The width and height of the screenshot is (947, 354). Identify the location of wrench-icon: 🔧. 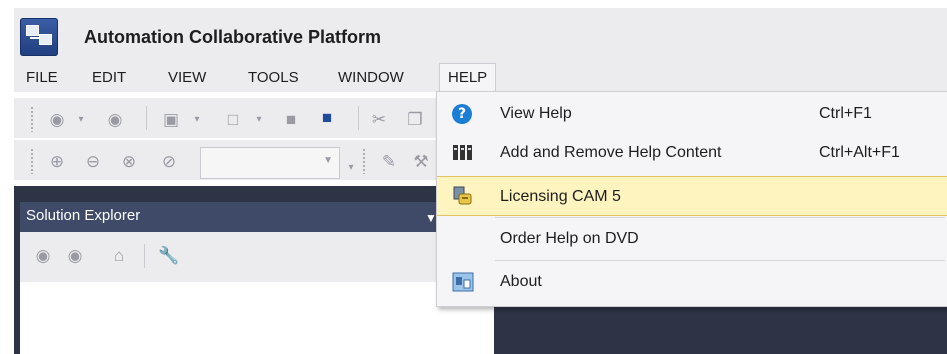
(169, 256).